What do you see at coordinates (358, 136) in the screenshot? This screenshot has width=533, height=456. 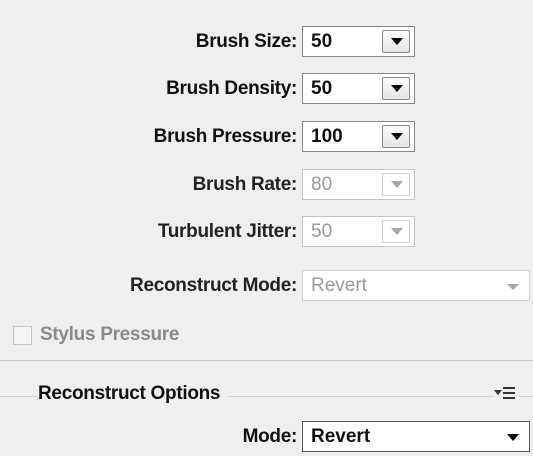 I see `brush-pressure-combo: 100` at bounding box center [358, 136].